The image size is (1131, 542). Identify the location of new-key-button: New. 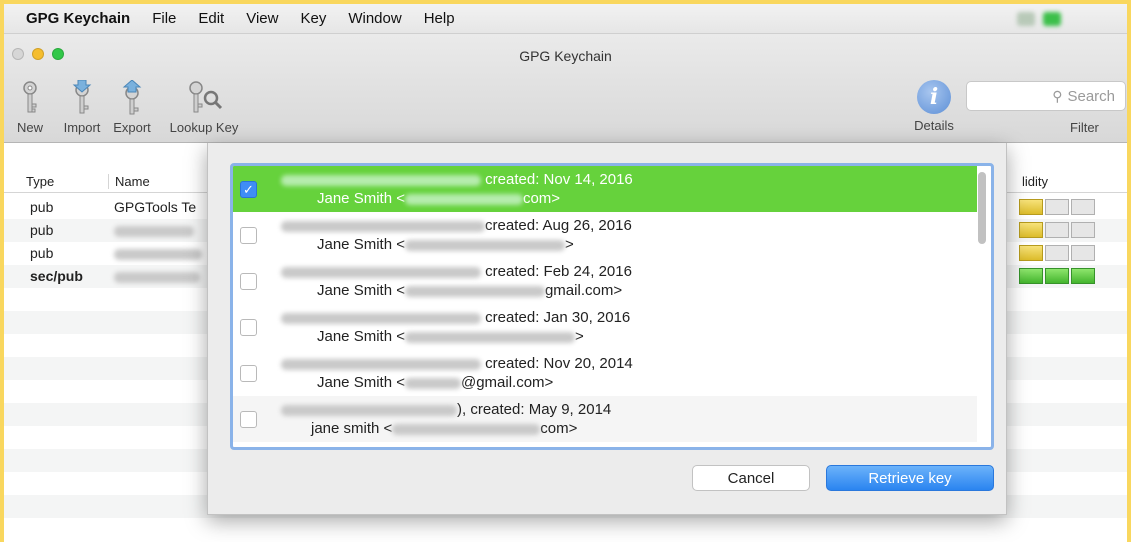
(30, 107).